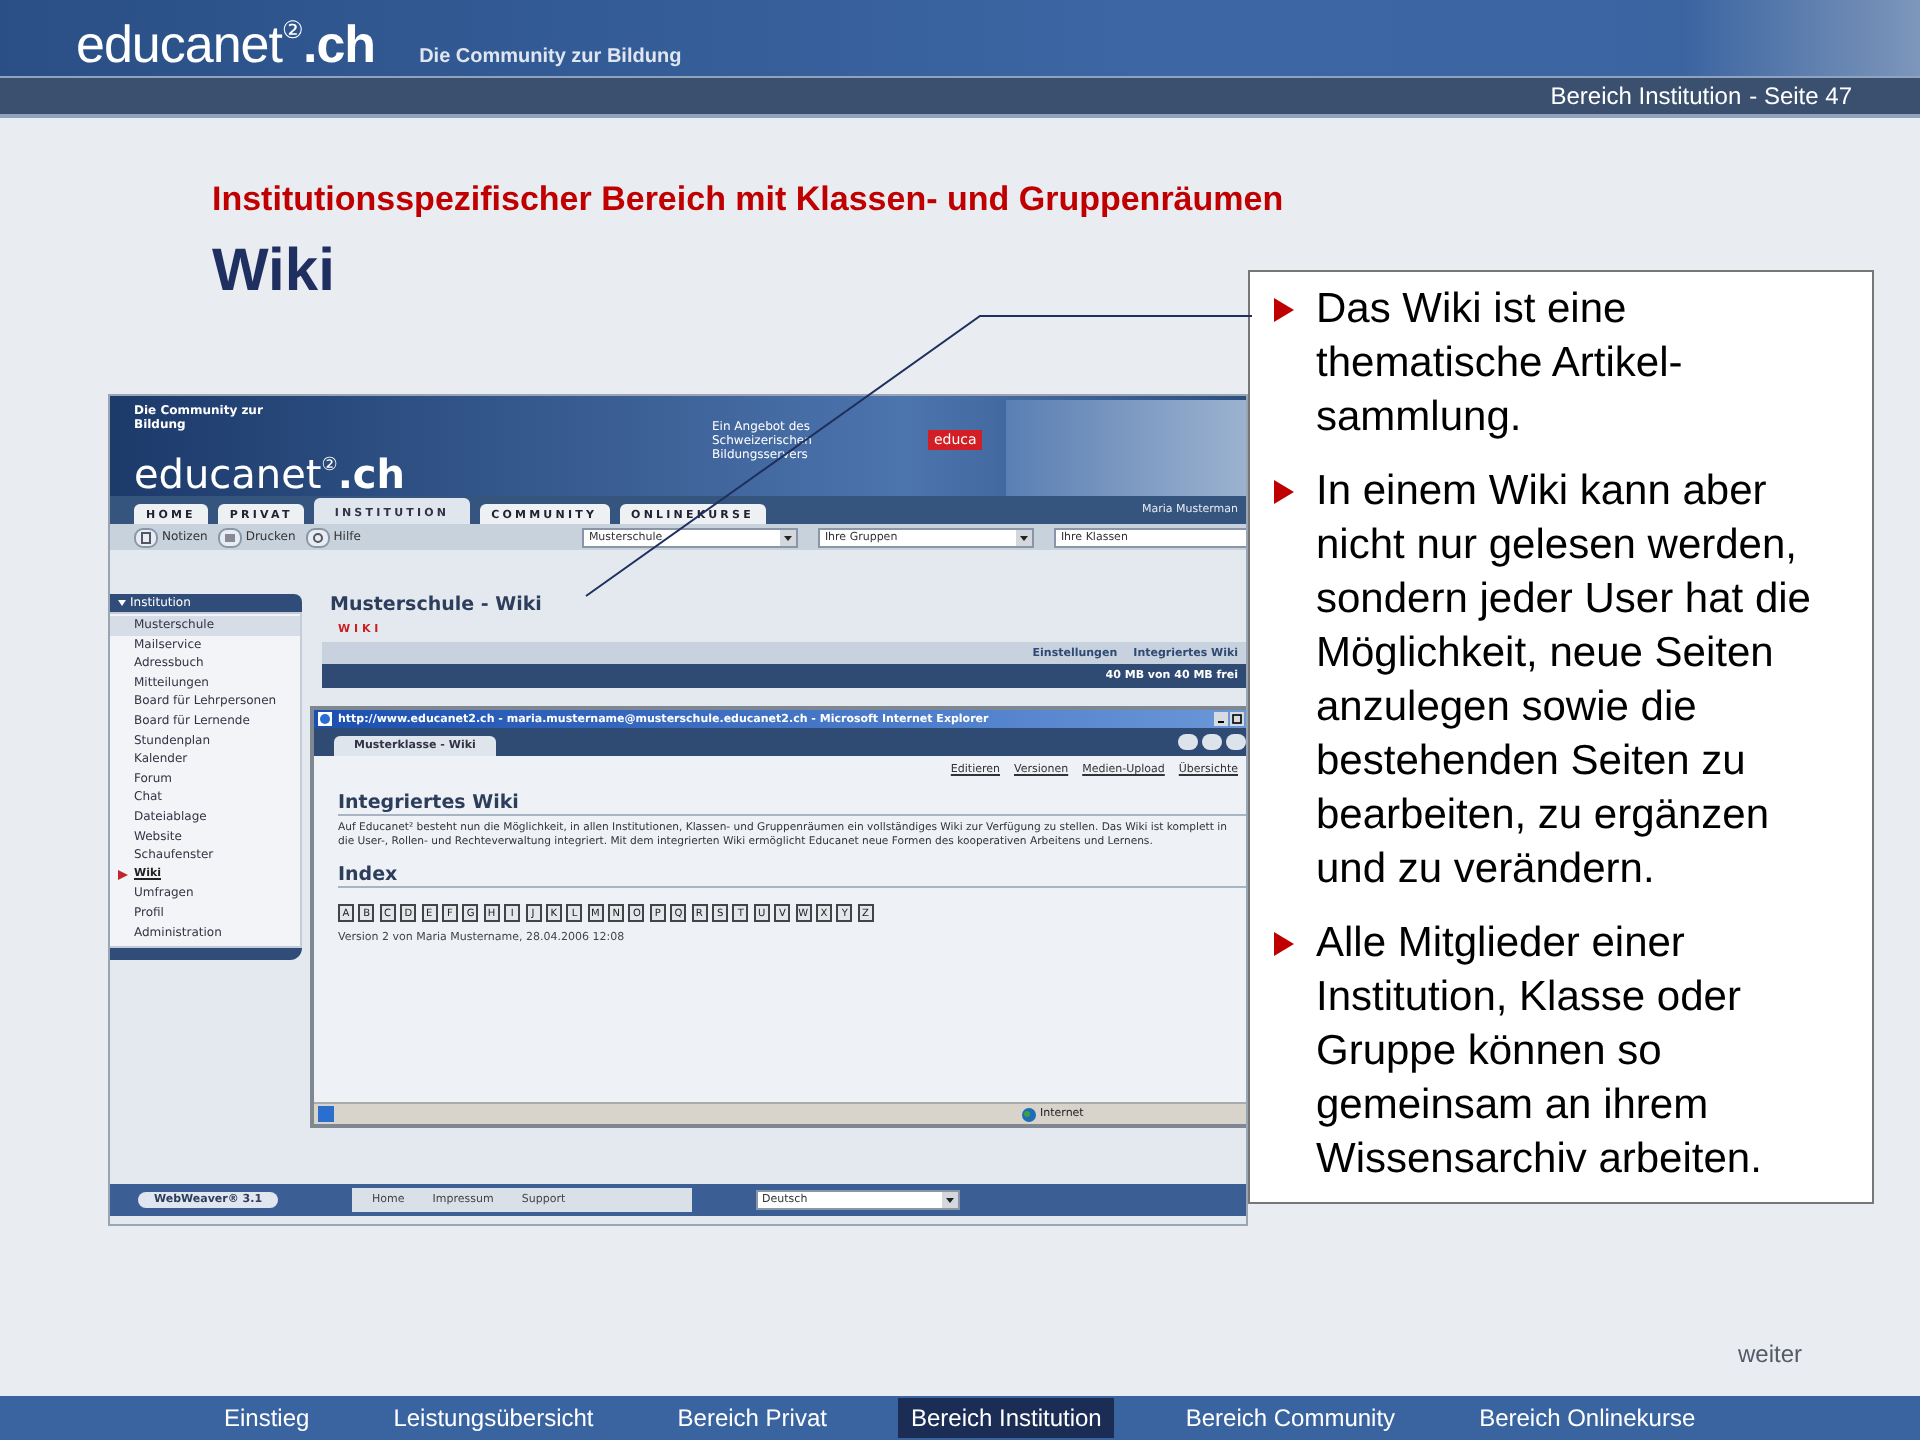 This screenshot has width=1920, height=1440. I want to click on tagline: Die Community zur Bildung, so click(550, 57).